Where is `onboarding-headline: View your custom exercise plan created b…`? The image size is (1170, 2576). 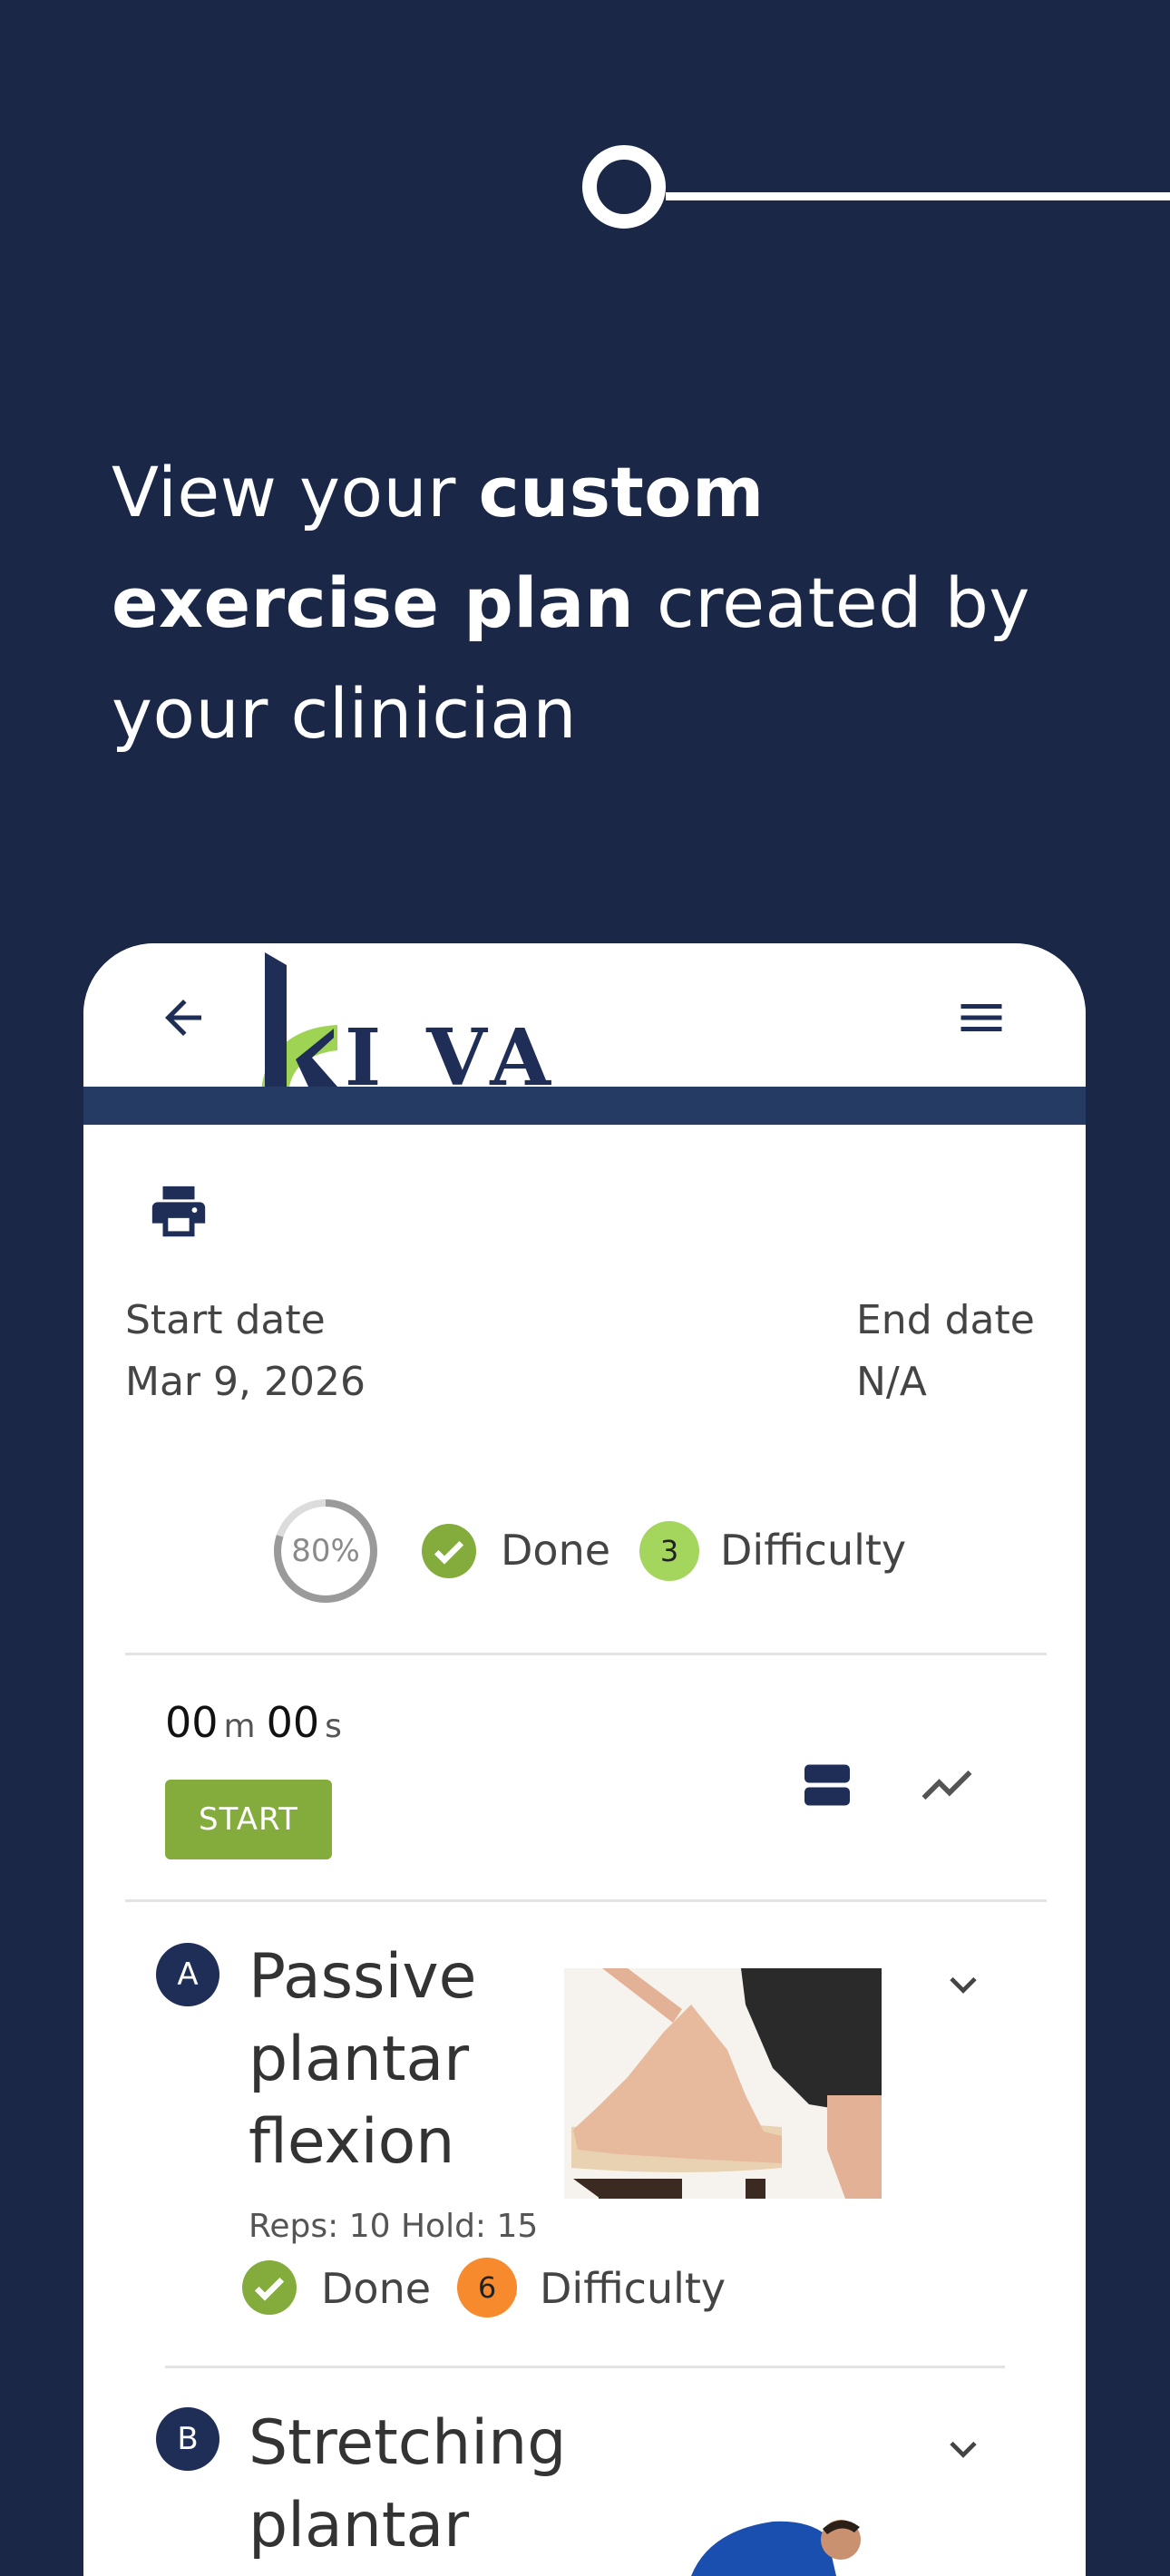 onboarding-headline: View your custom exercise plan created b… is located at coordinates (592, 603).